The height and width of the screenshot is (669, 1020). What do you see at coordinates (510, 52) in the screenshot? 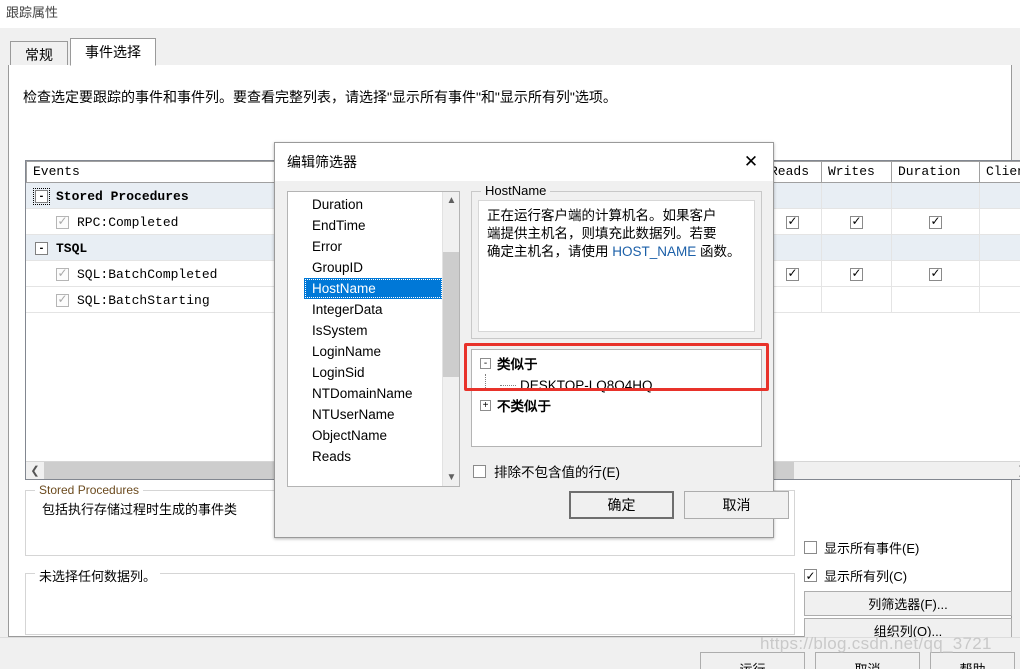
I see `tab-strip: 常规 事件选择` at bounding box center [510, 52].